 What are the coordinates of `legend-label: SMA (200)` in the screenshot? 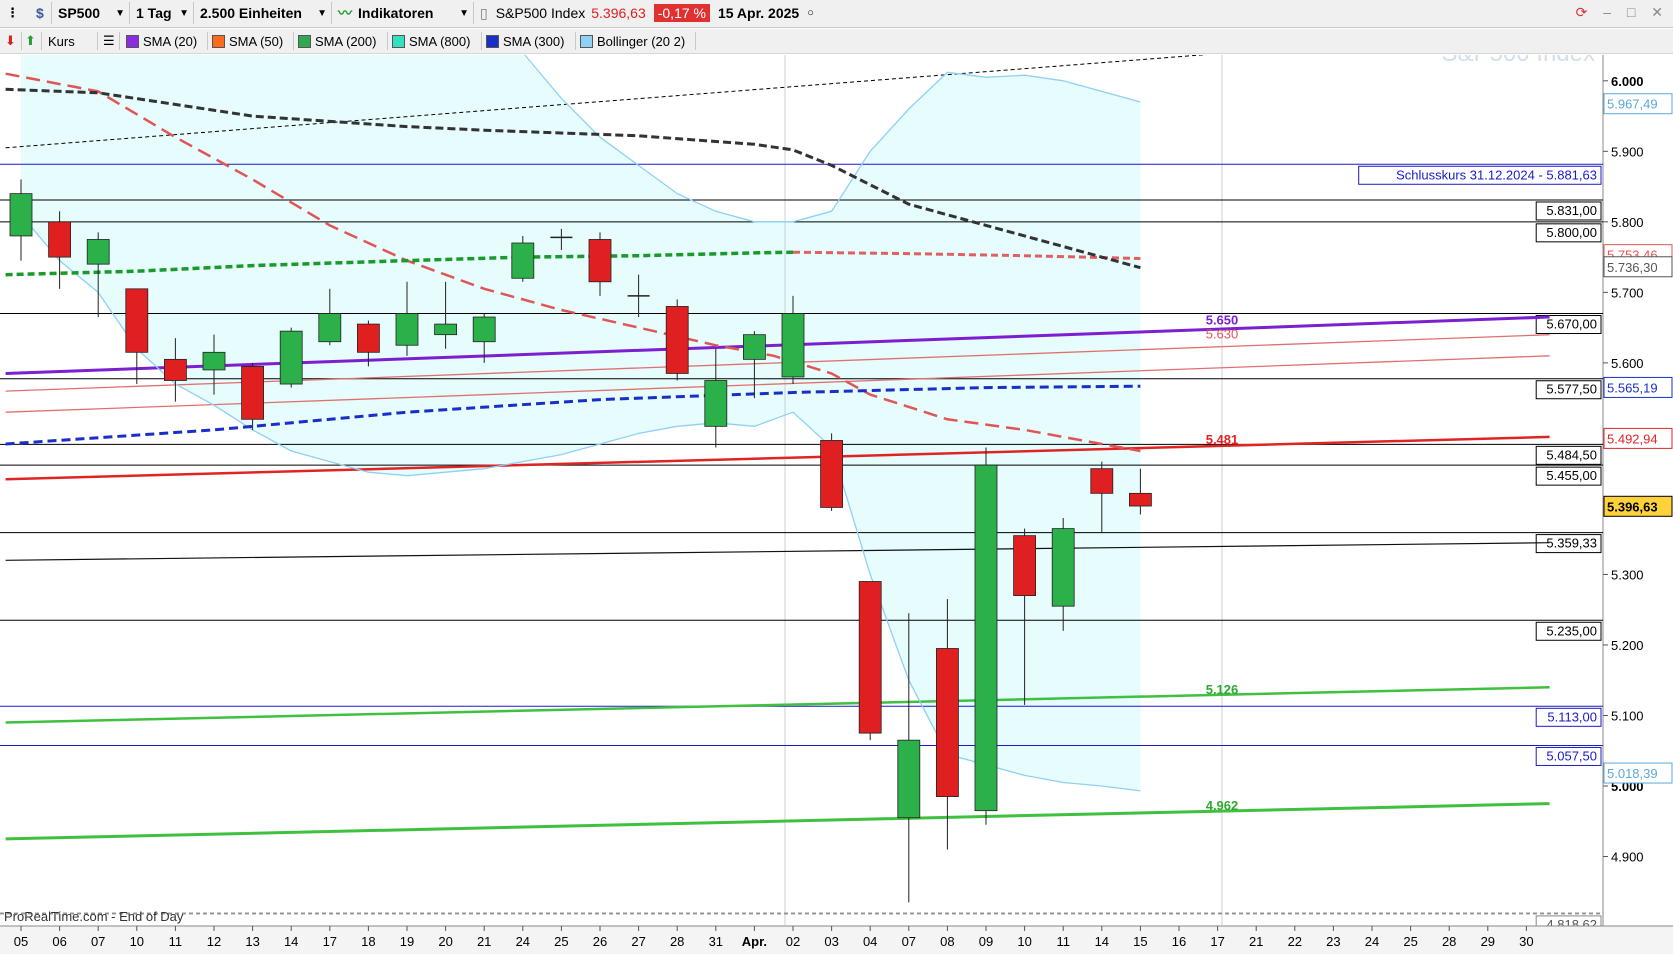 It's located at (346, 41).